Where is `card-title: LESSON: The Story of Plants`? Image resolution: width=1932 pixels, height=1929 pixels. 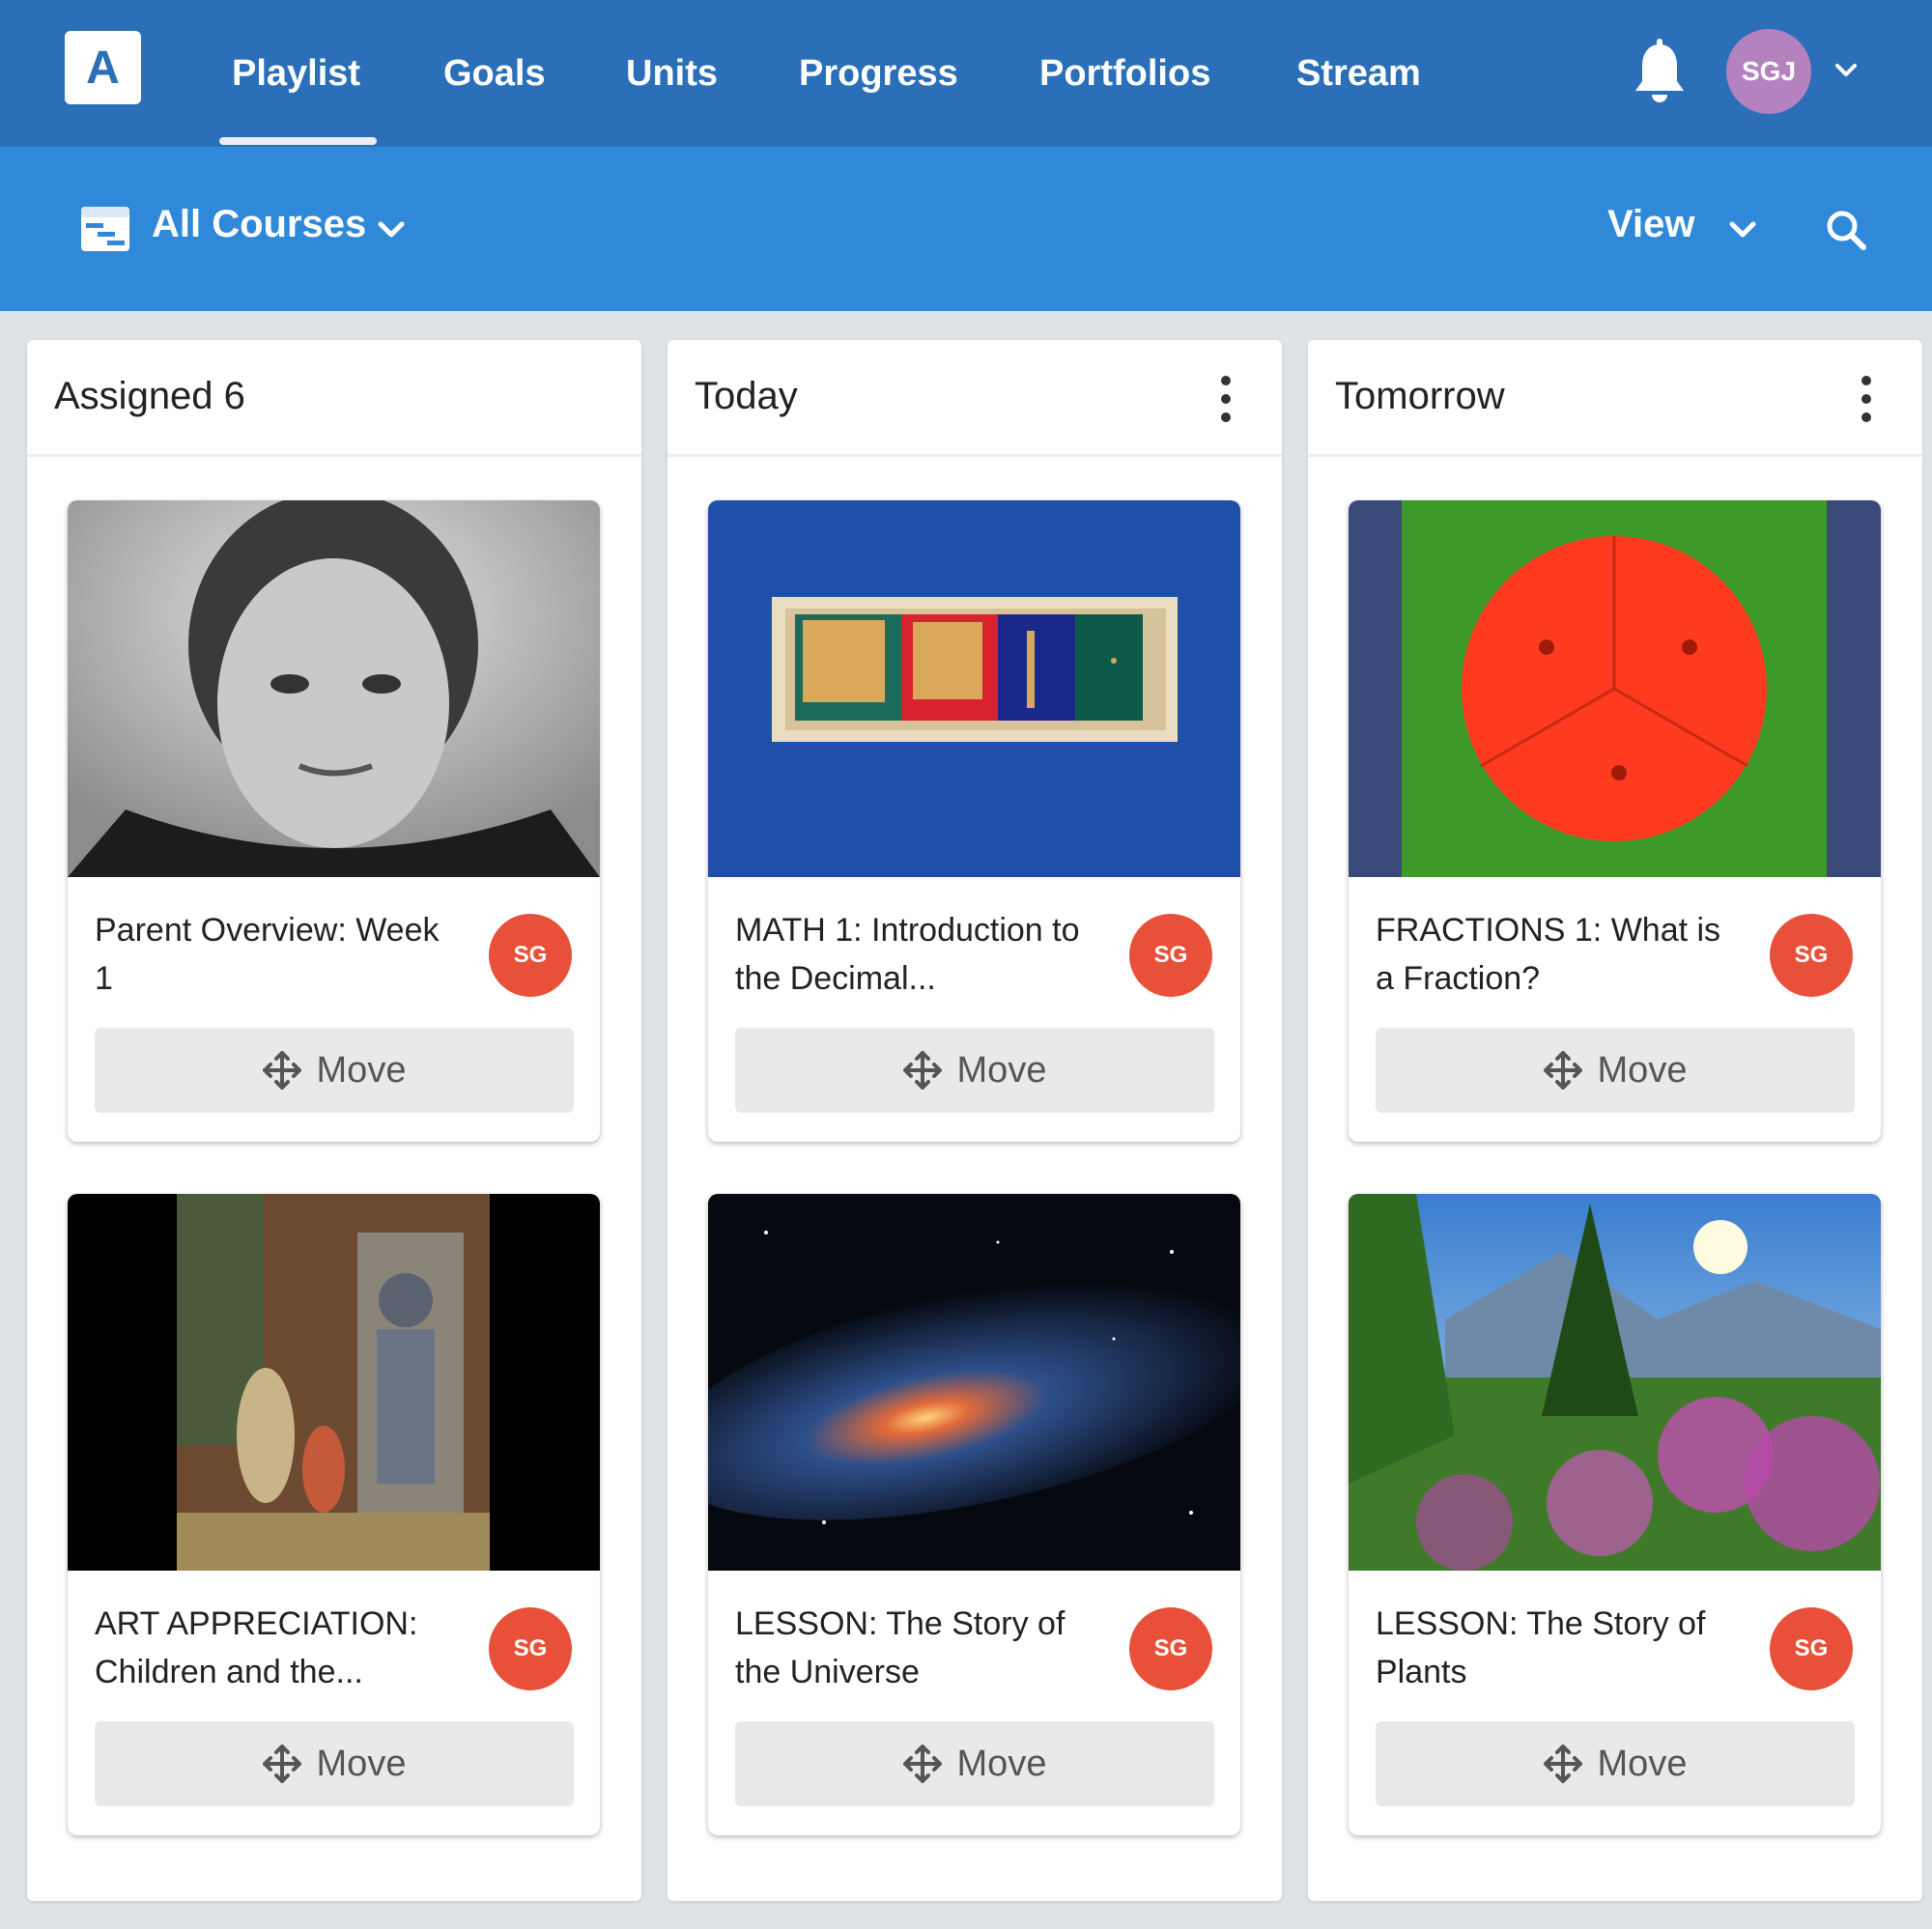
card-title: LESSON: The Story of Plants is located at coordinates (1541, 1647).